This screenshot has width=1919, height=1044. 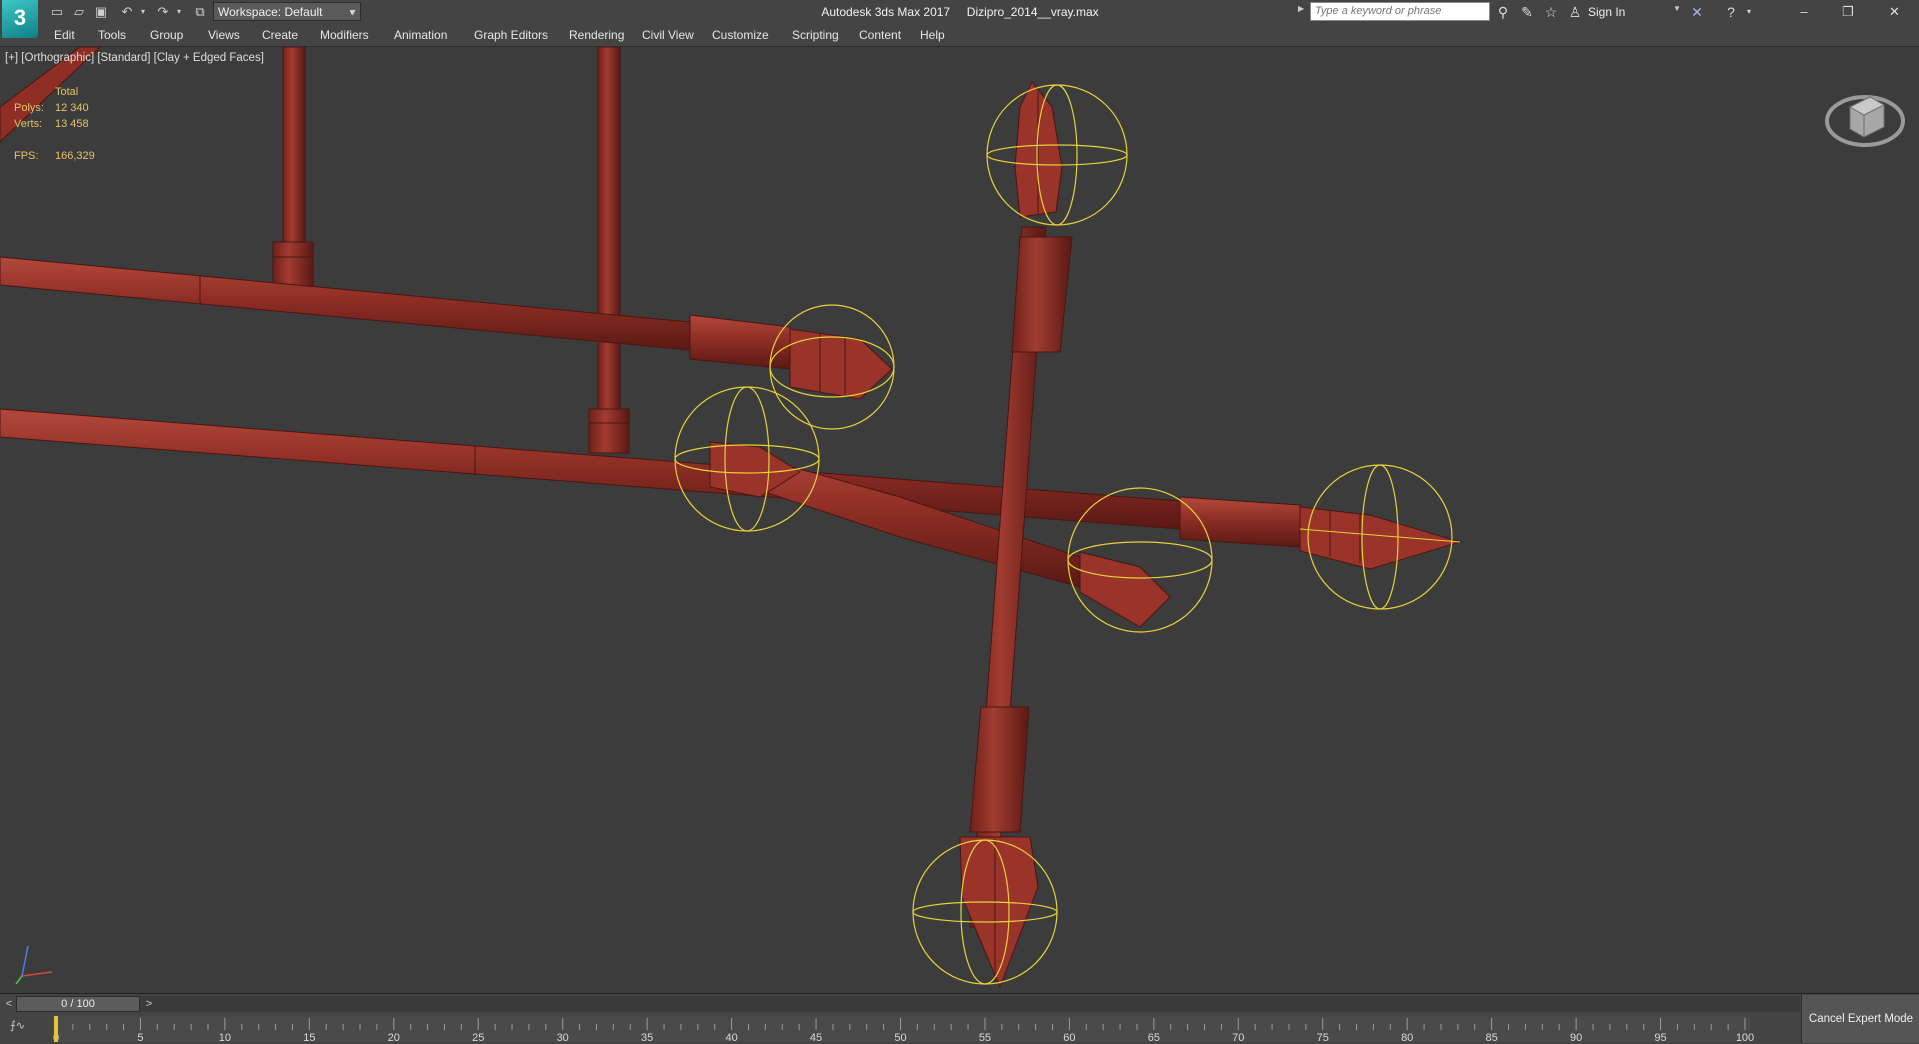 I want to click on new-file-icon: ▭, so click(x=57, y=12).